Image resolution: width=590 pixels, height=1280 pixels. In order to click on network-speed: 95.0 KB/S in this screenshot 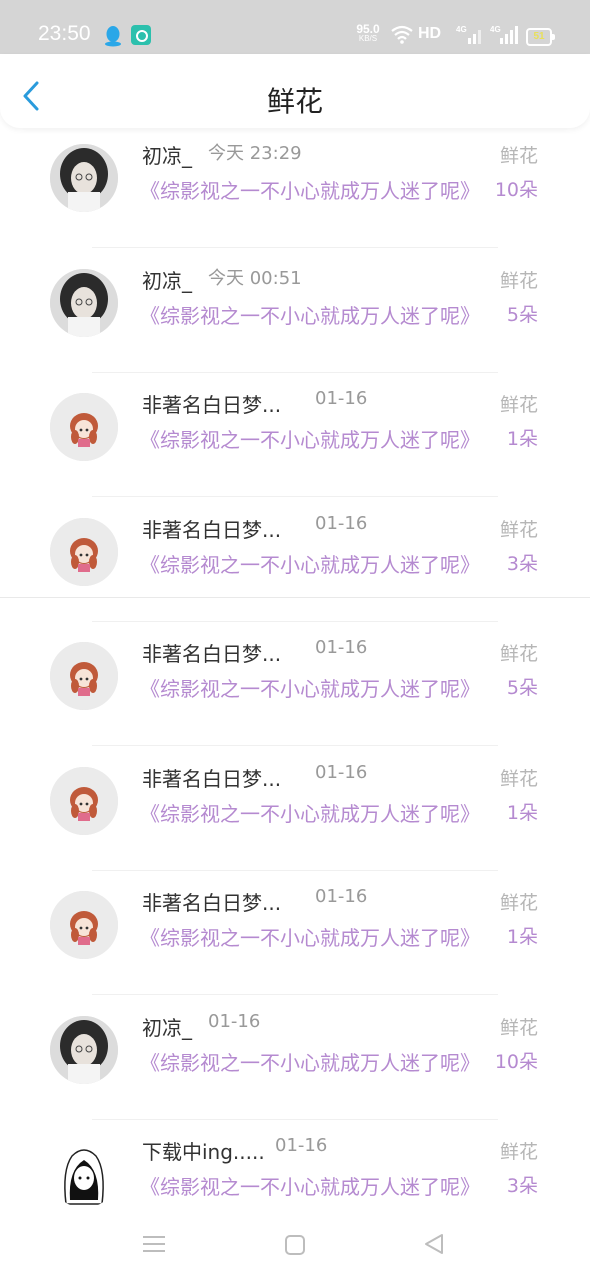, I will do `click(368, 32)`.